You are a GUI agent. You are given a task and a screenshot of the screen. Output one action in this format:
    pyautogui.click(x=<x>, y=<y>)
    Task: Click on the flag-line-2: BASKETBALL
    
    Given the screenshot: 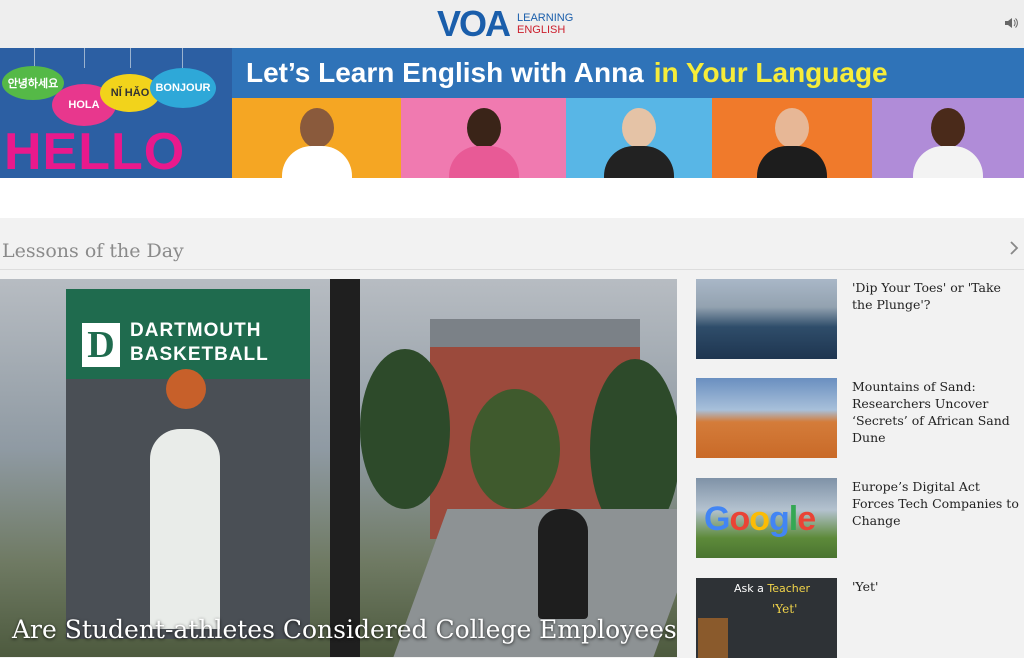 What is the action you would take?
    pyautogui.click(x=199, y=354)
    